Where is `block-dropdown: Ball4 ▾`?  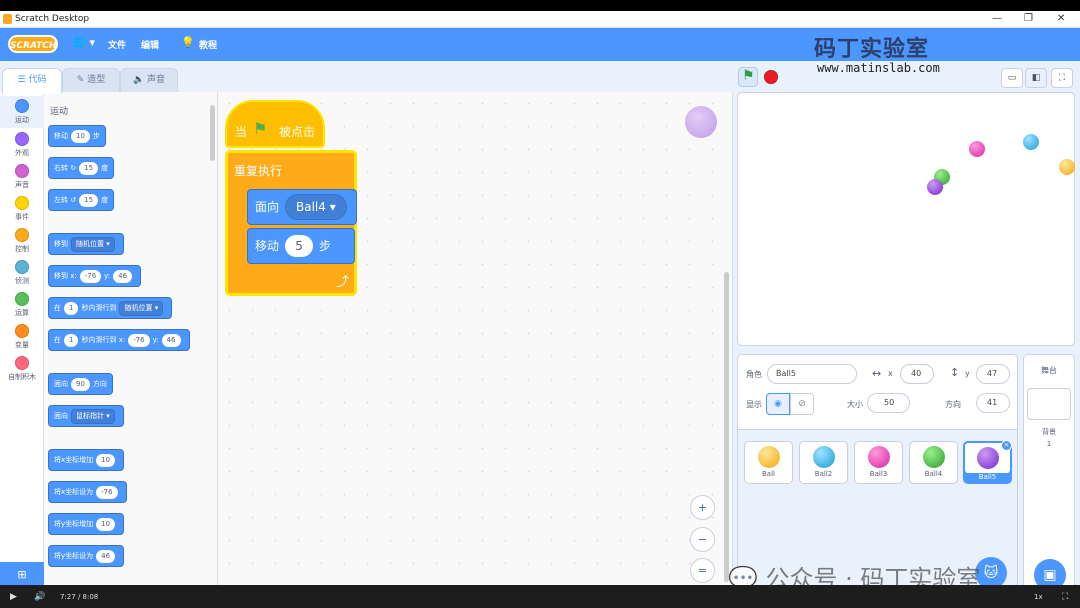
block-dropdown: Ball4 ▾ is located at coordinates (316, 207).